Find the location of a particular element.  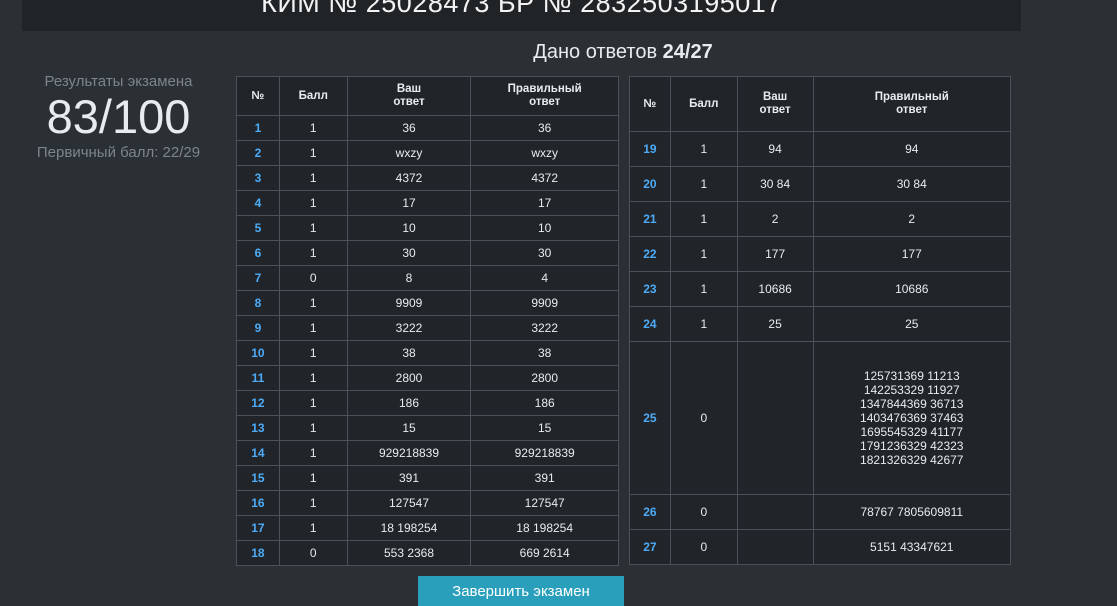

correct-answer: 4372 is located at coordinates (544, 178).